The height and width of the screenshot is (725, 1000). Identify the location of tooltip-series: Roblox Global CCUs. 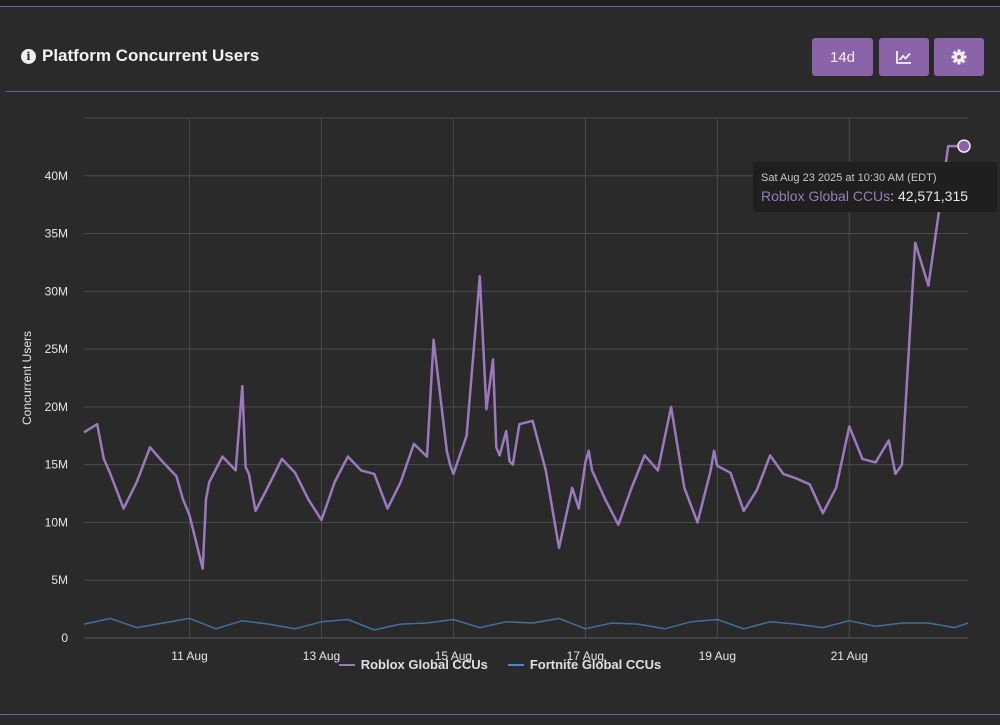
(826, 196).